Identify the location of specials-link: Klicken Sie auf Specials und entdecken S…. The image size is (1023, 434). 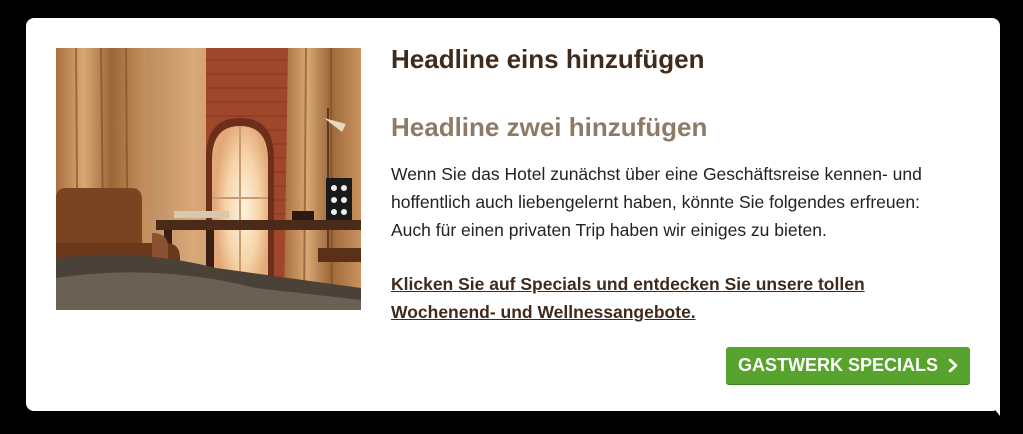
(676, 298).